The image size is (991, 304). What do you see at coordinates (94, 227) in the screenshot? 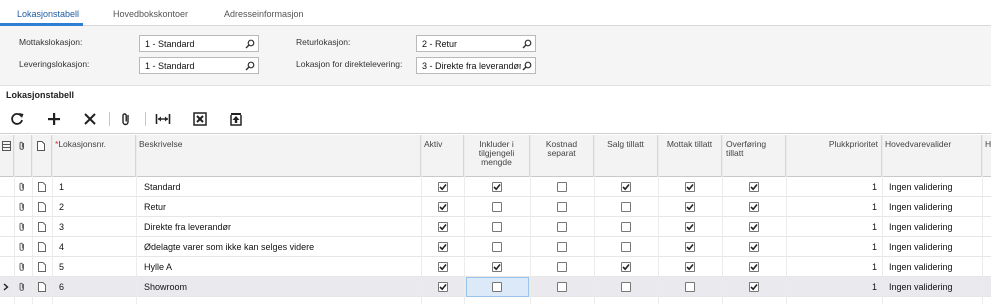
I see `cell-lokasjonsnr: 3` at bounding box center [94, 227].